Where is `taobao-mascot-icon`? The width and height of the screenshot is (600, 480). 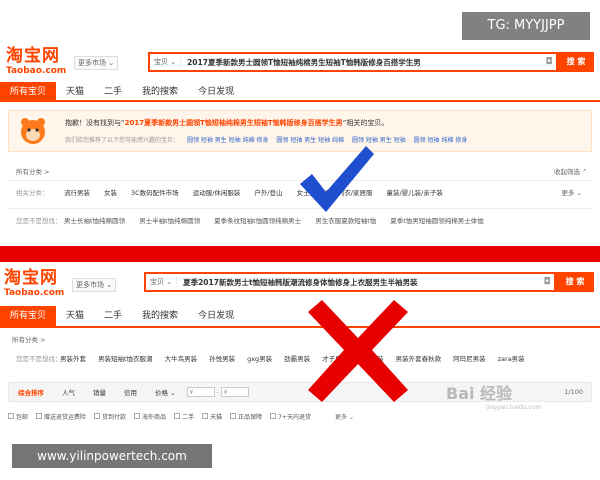 taobao-mascot-icon is located at coordinates (33, 131).